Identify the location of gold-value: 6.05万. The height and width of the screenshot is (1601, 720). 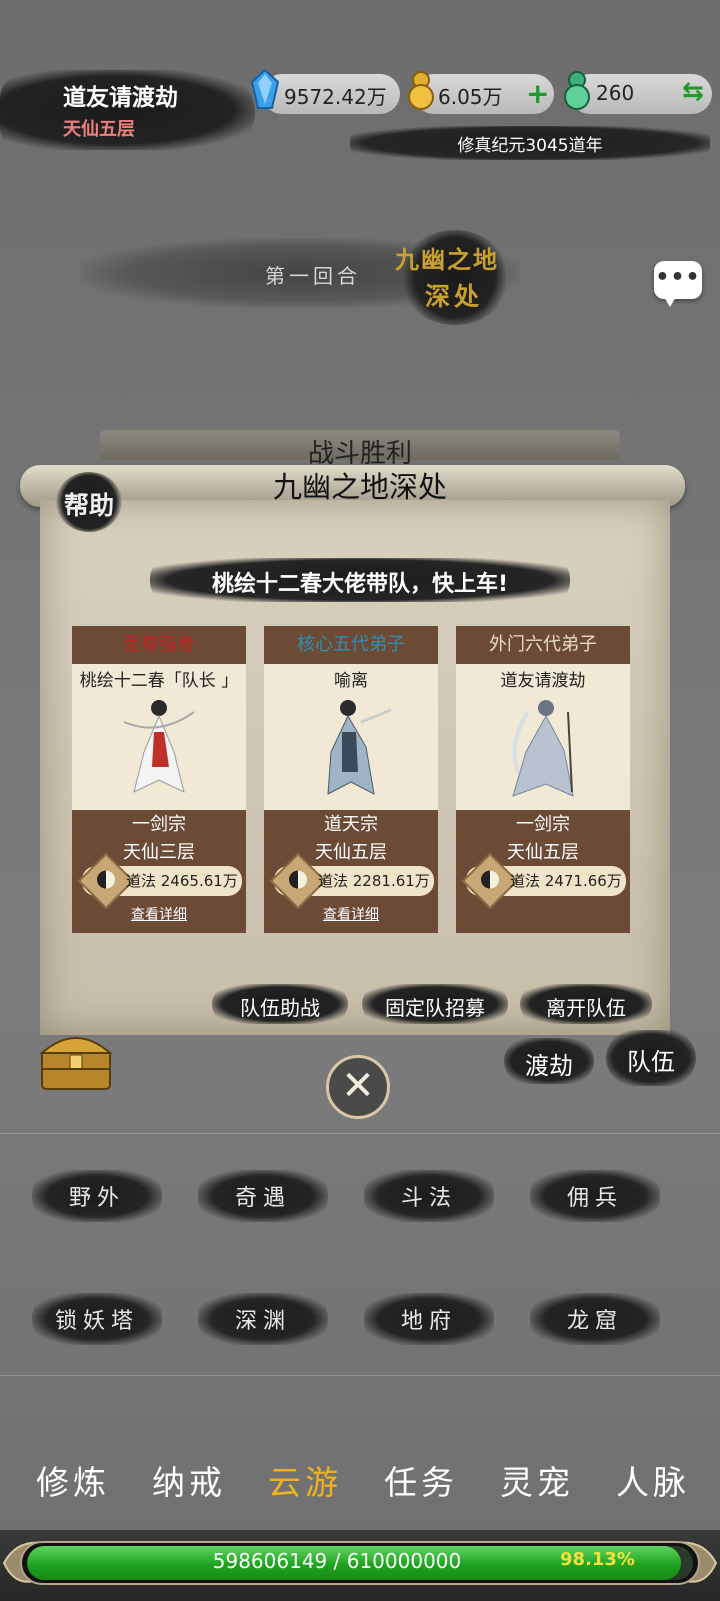
(470, 97).